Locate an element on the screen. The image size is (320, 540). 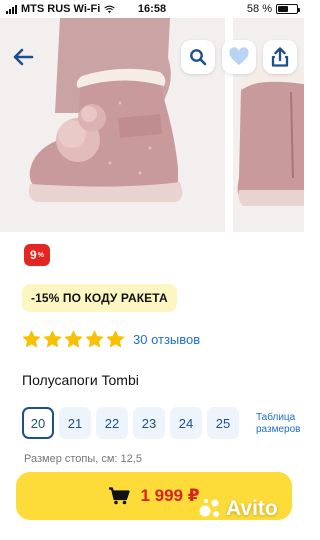
discount-badge: 9% is located at coordinates (37, 255).